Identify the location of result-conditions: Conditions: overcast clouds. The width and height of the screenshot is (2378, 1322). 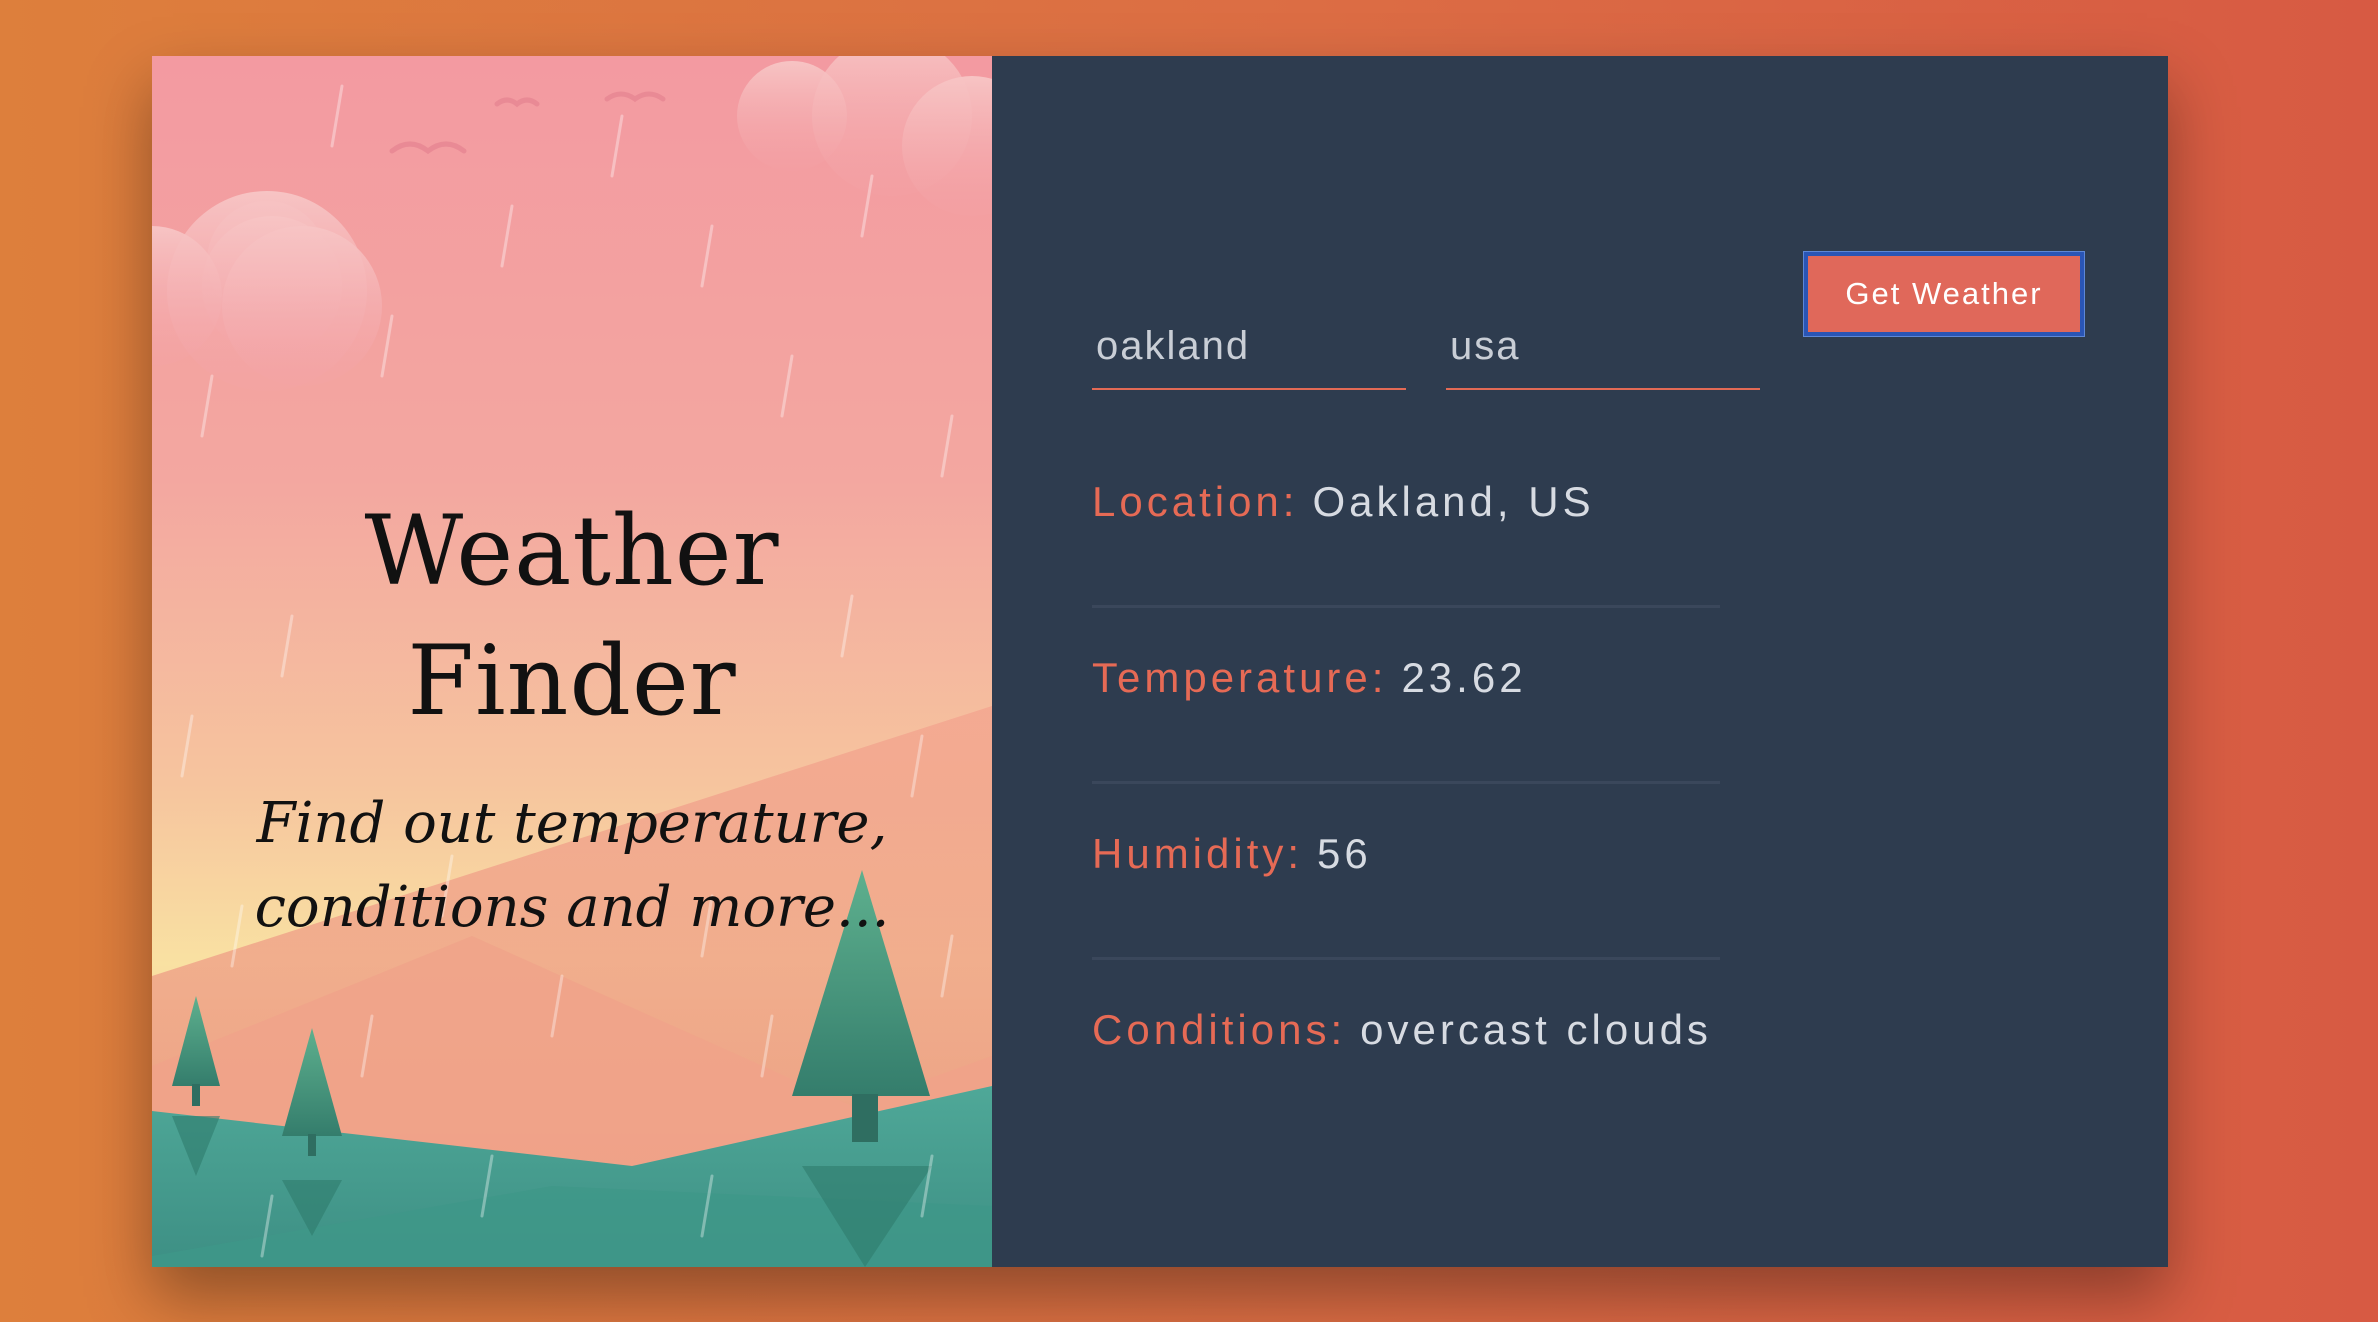
(1406, 1048).